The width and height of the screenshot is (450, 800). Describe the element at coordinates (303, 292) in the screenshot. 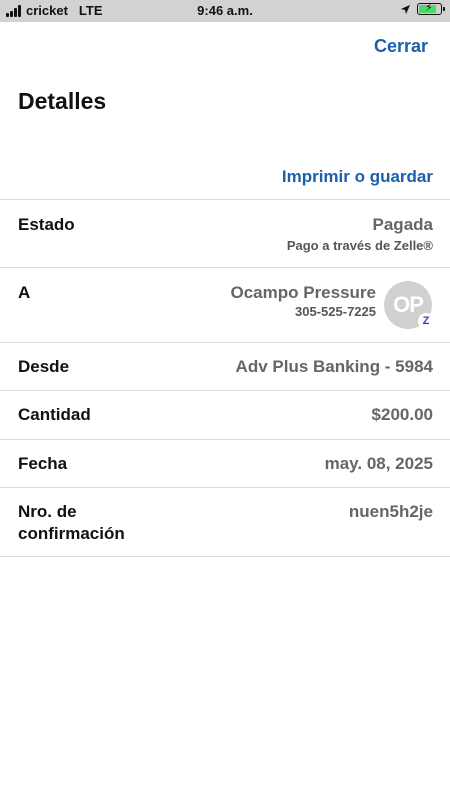

I see `recipient-name: Ocampo Pressure` at that location.